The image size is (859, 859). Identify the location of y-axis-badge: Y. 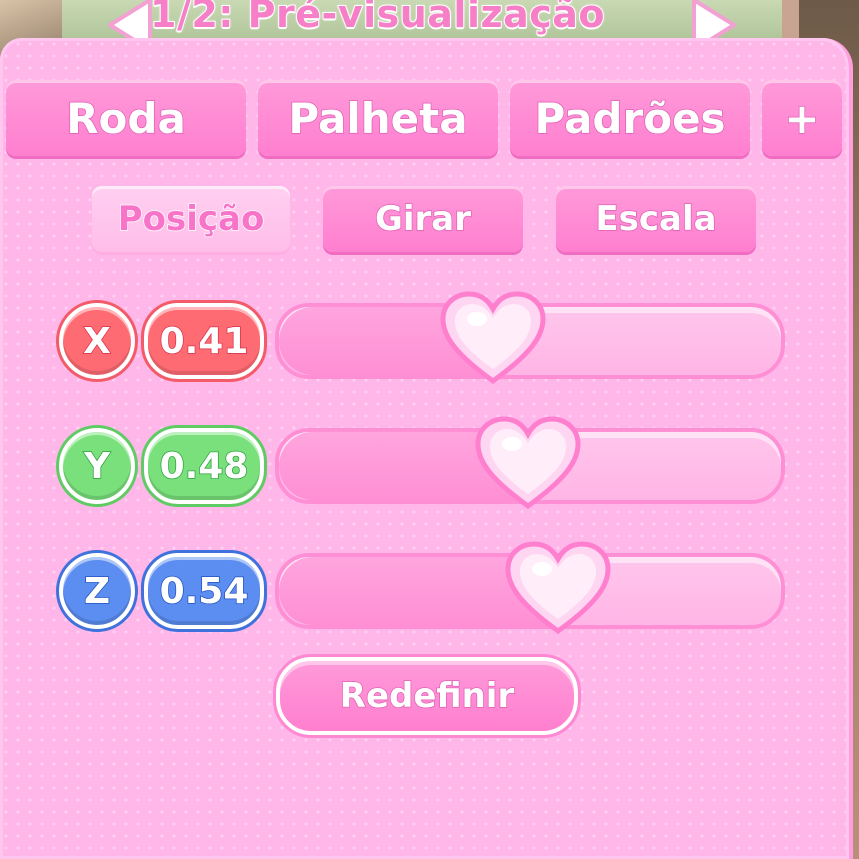
(97, 466).